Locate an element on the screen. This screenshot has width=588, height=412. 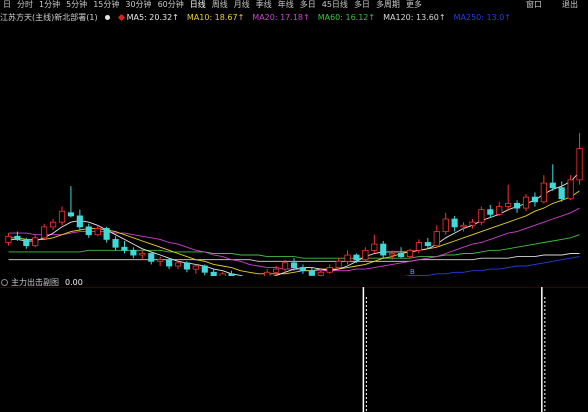
period-tab-7: 日线 is located at coordinates (198, 5).